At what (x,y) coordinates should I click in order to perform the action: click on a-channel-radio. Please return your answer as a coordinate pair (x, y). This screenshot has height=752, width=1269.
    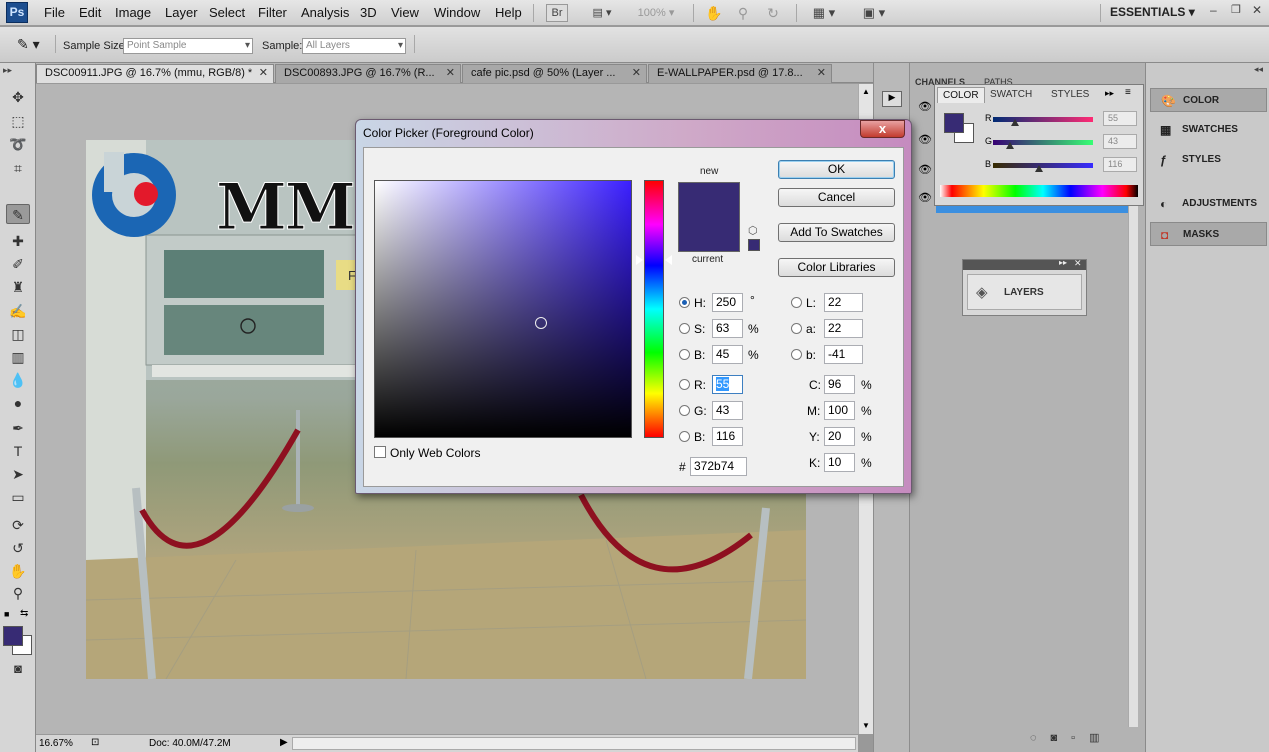
    Looking at the image, I should click on (796, 328).